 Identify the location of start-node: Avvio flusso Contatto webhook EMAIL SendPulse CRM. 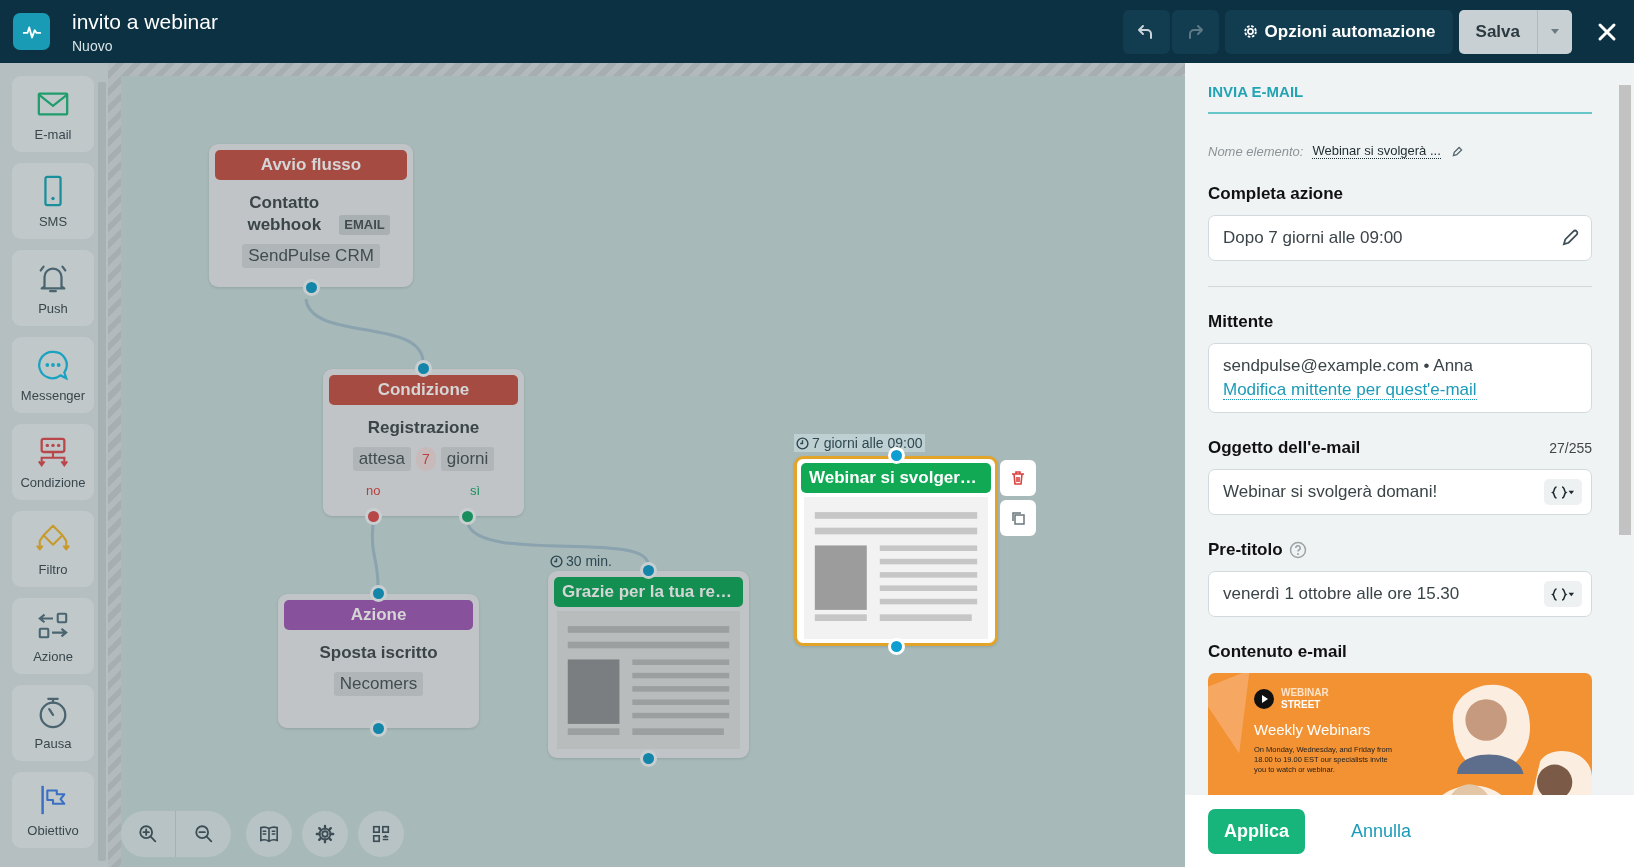
(311, 215).